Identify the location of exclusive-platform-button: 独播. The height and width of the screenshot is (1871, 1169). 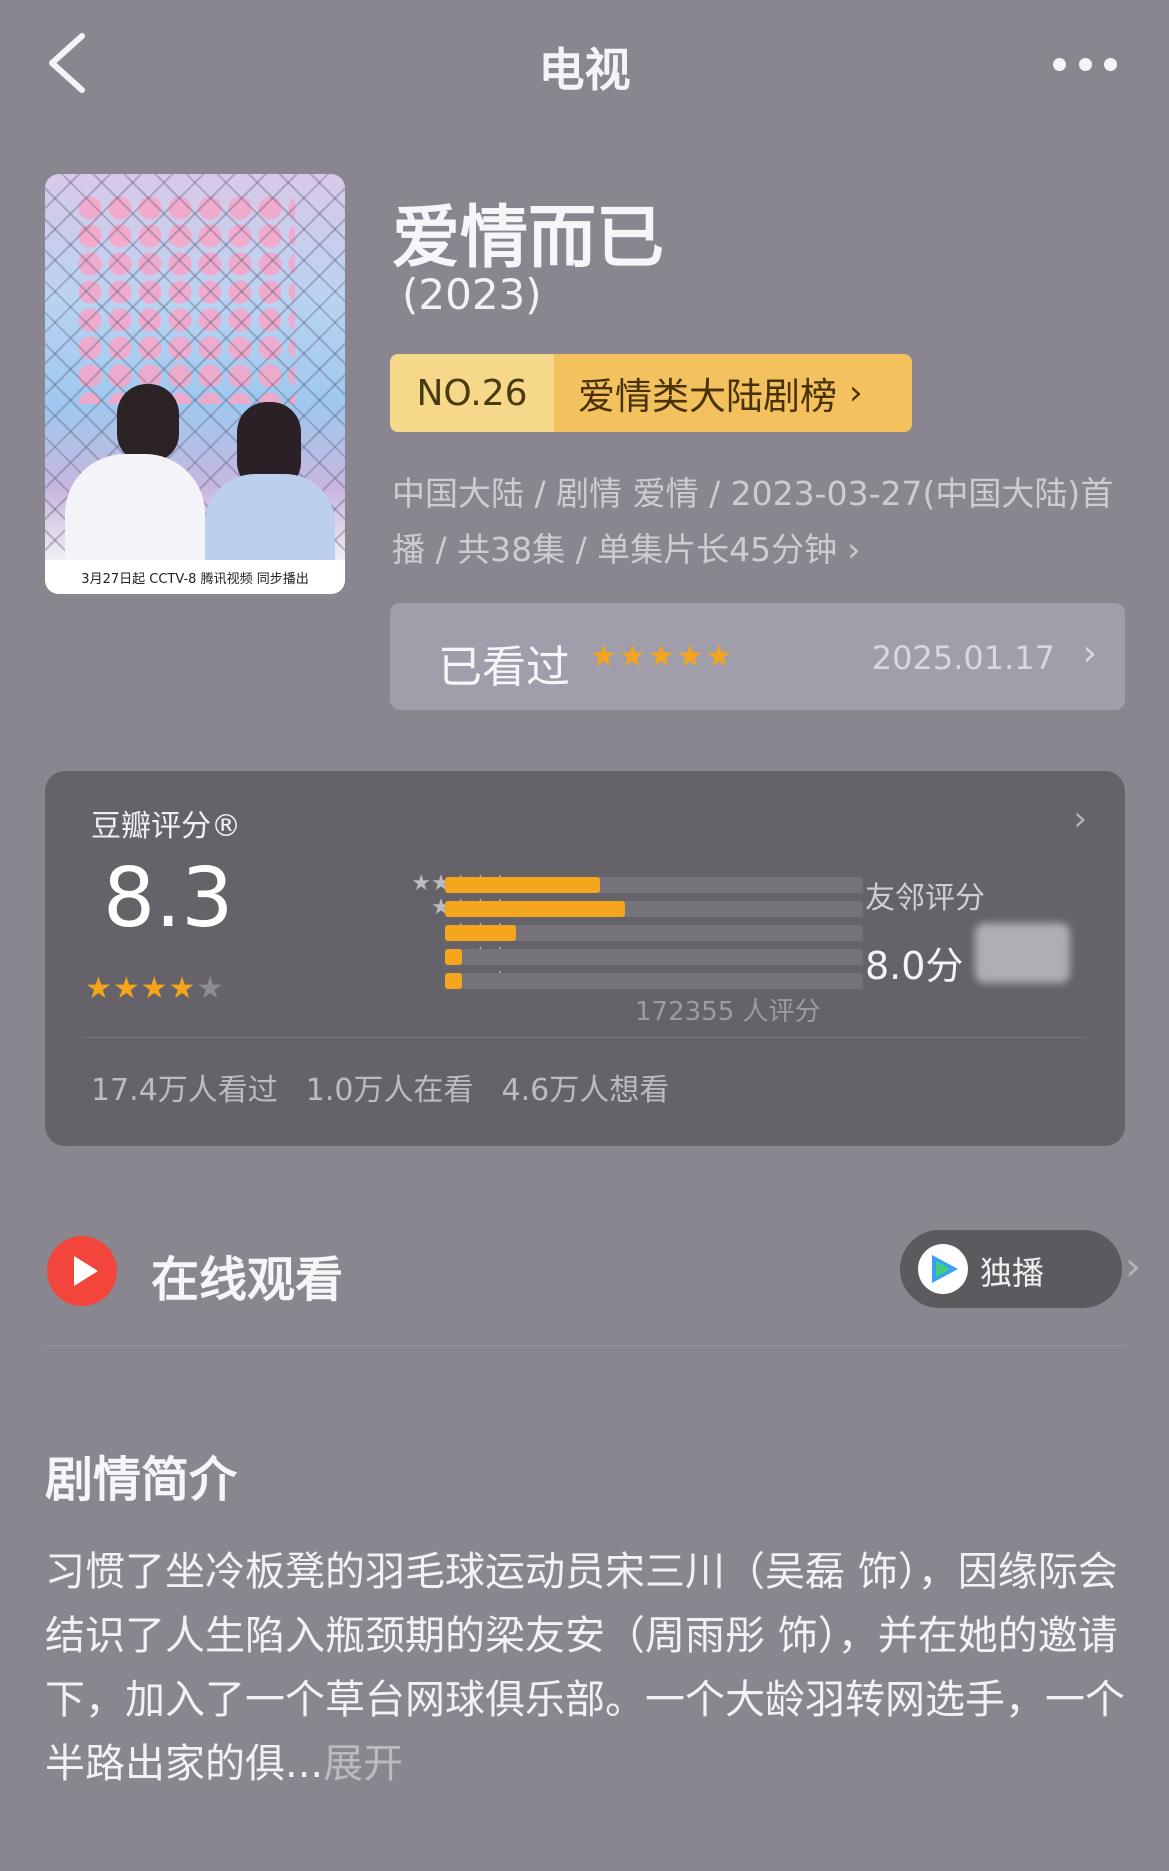
(1011, 1269).